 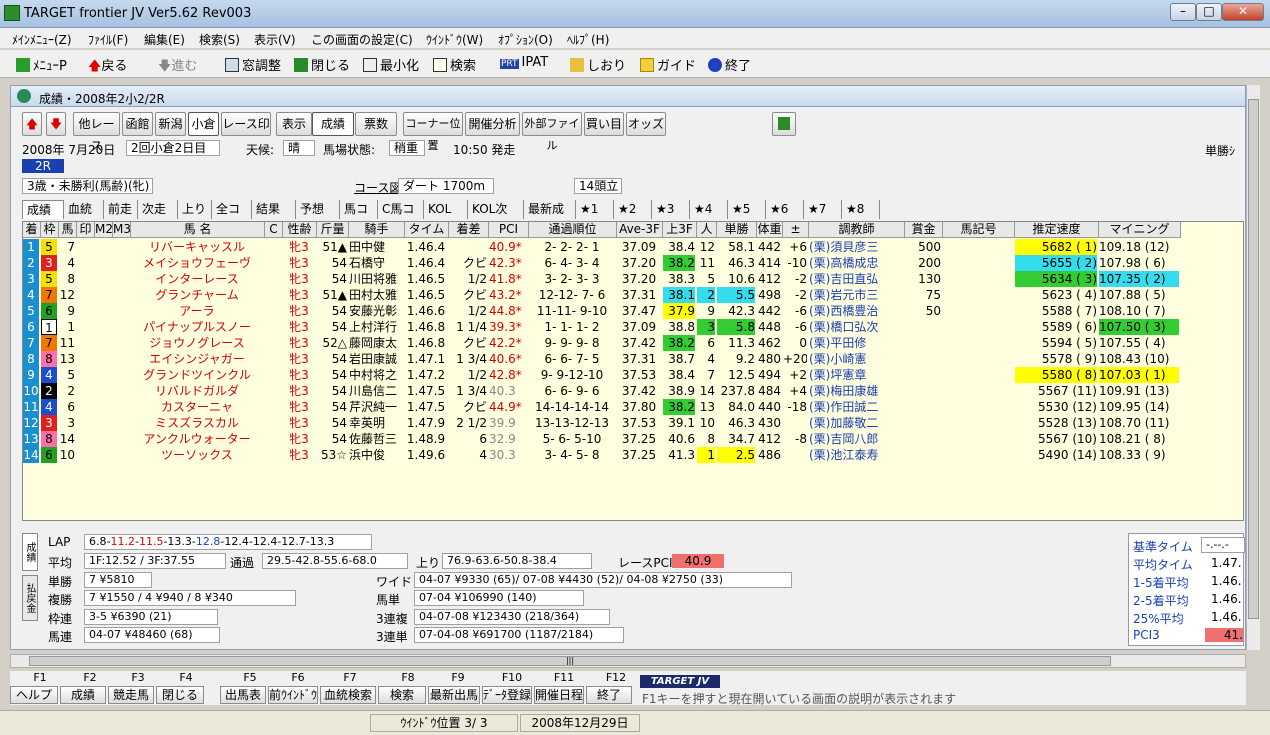 I want to click on fkey-button-f1: ヘルプ, so click(x=34, y=695).